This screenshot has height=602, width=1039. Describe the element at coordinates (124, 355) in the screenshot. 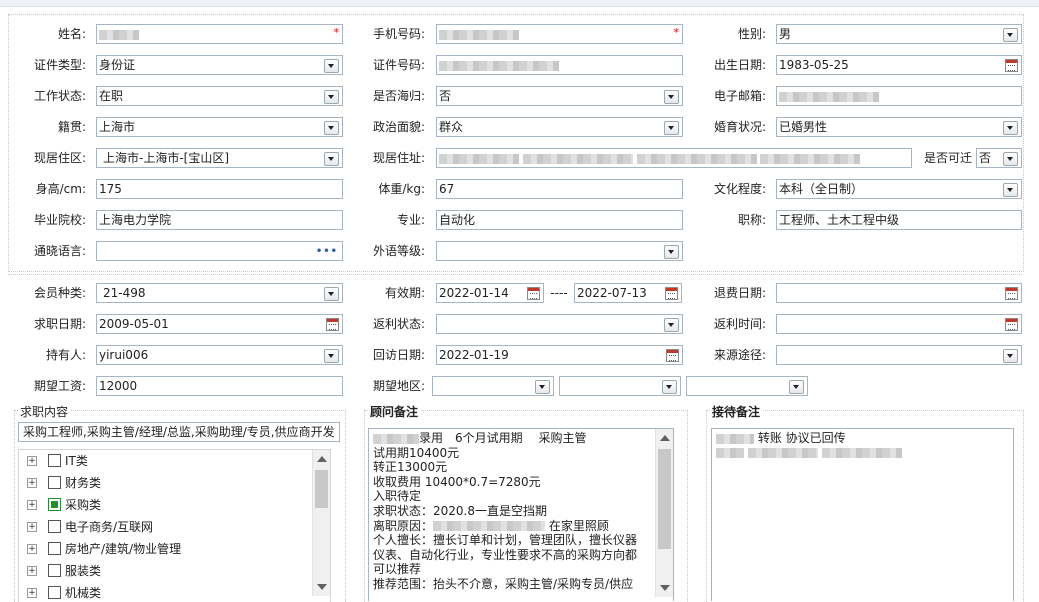

I see `holder-value: yirui006` at that location.